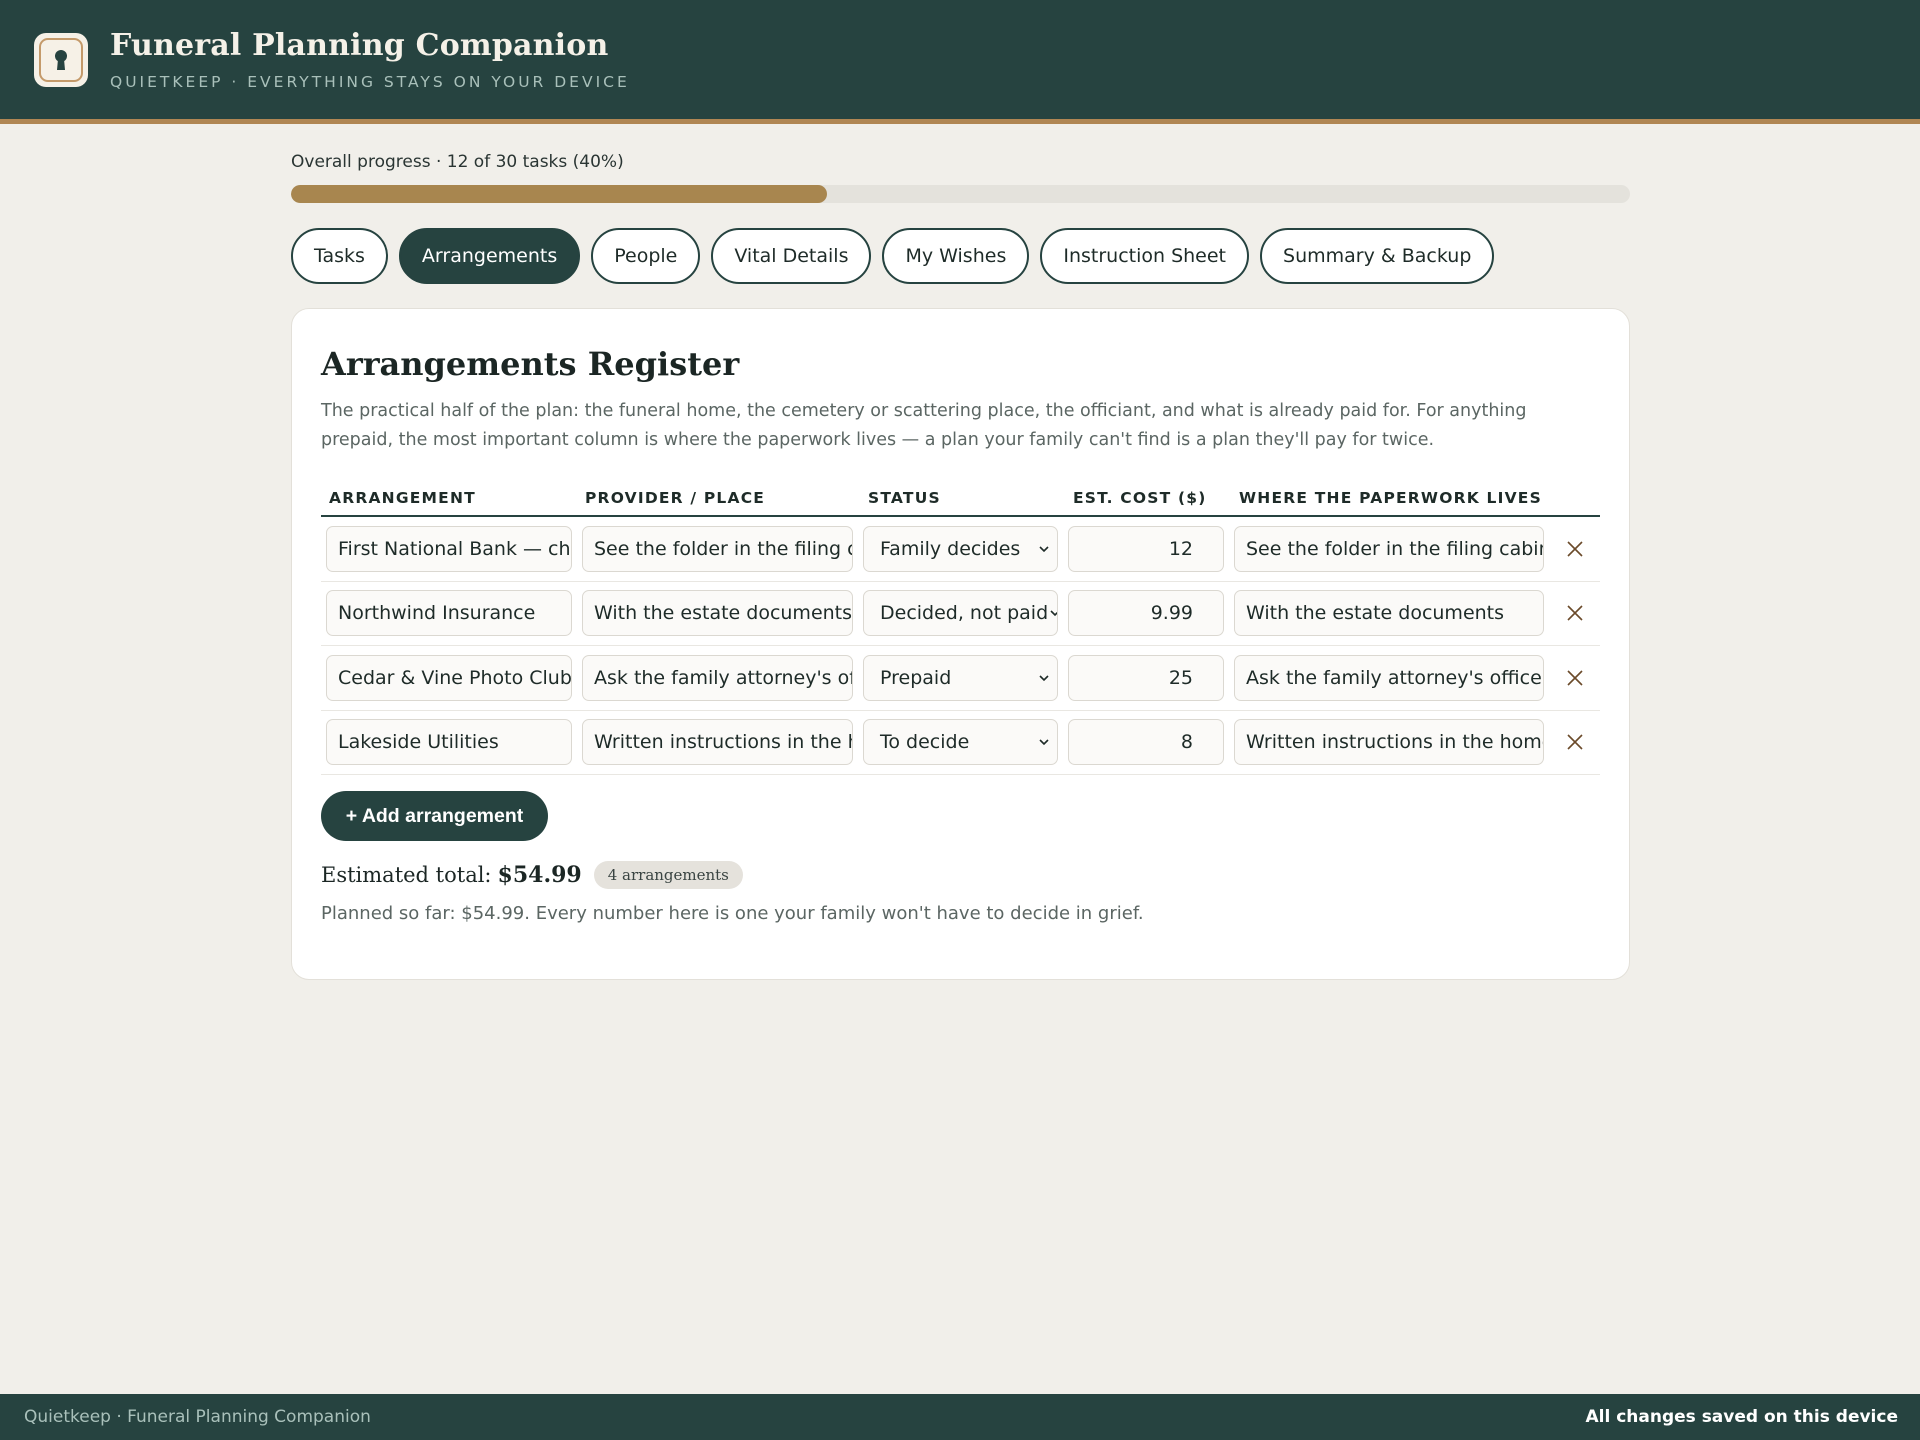  What do you see at coordinates (904, 498) in the screenshot?
I see `column-header-status: STATUS` at bounding box center [904, 498].